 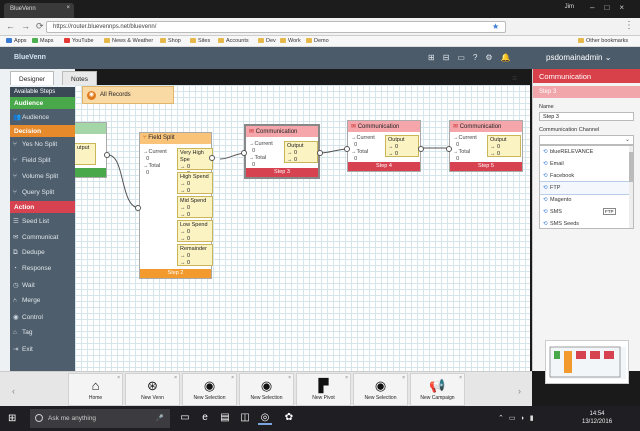 I want to click on bookmark-other: Other bookmarks, so click(x=603, y=41).